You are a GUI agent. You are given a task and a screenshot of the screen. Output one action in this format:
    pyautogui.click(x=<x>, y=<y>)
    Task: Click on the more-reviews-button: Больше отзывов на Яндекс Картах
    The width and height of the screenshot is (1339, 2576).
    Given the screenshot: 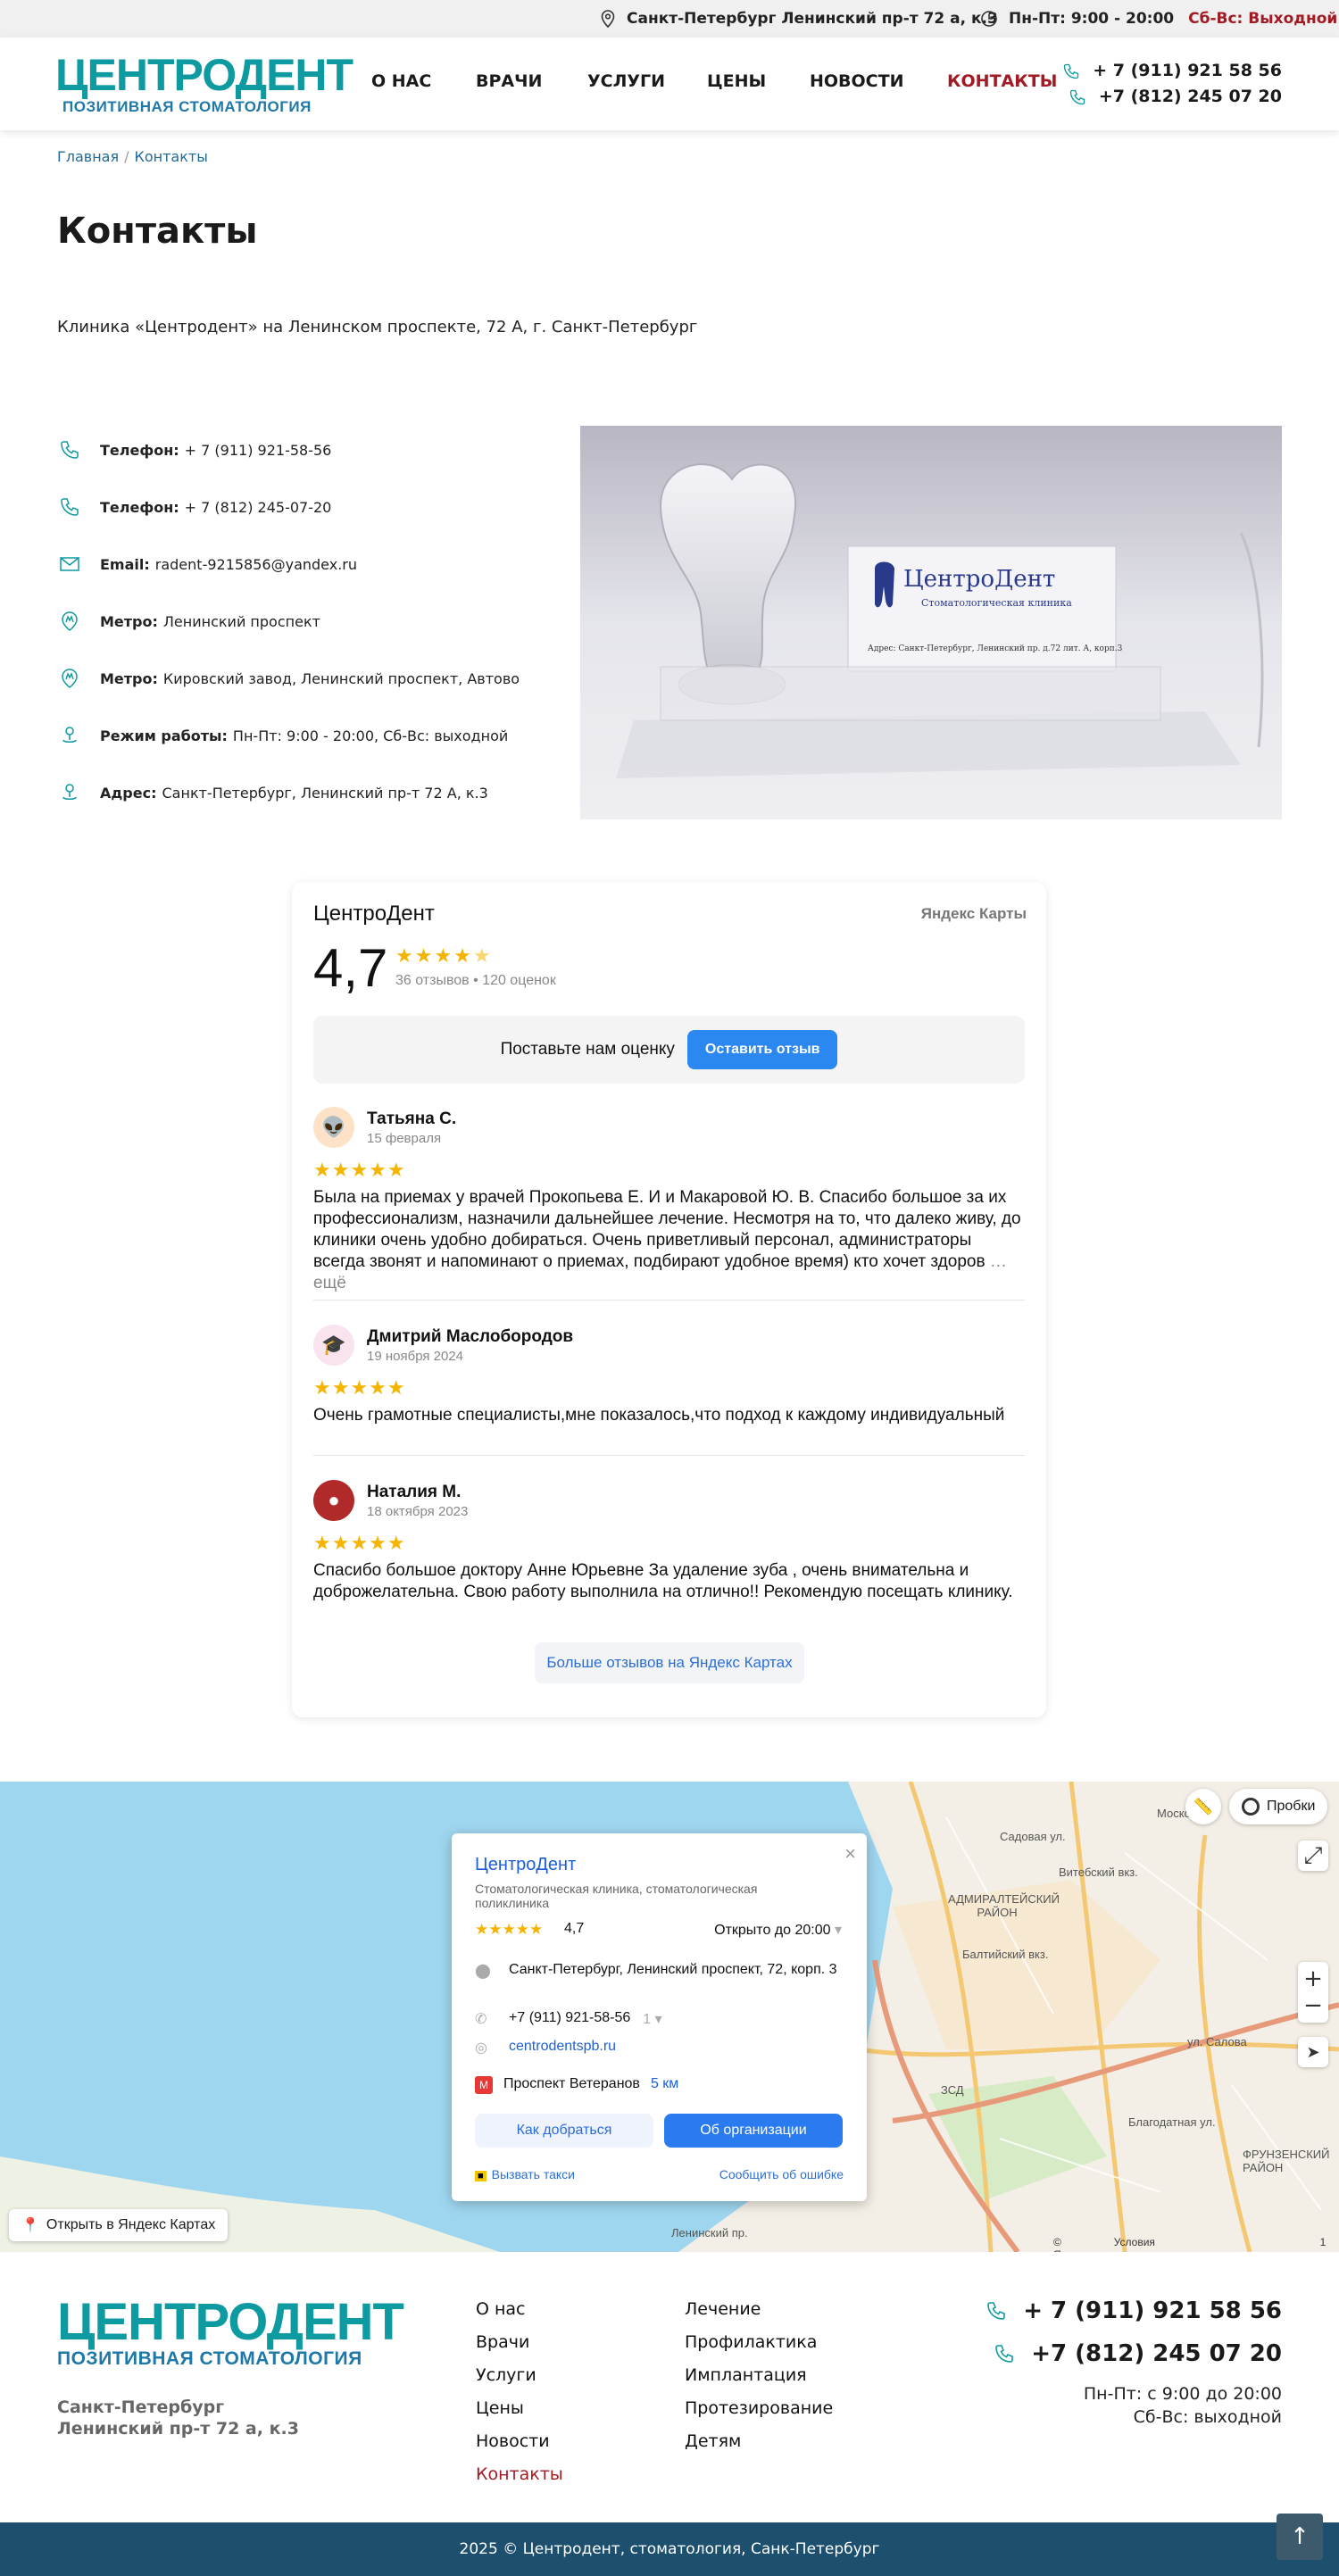 What is the action you would take?
    pyautogui.click(x=669, y=1662)
    